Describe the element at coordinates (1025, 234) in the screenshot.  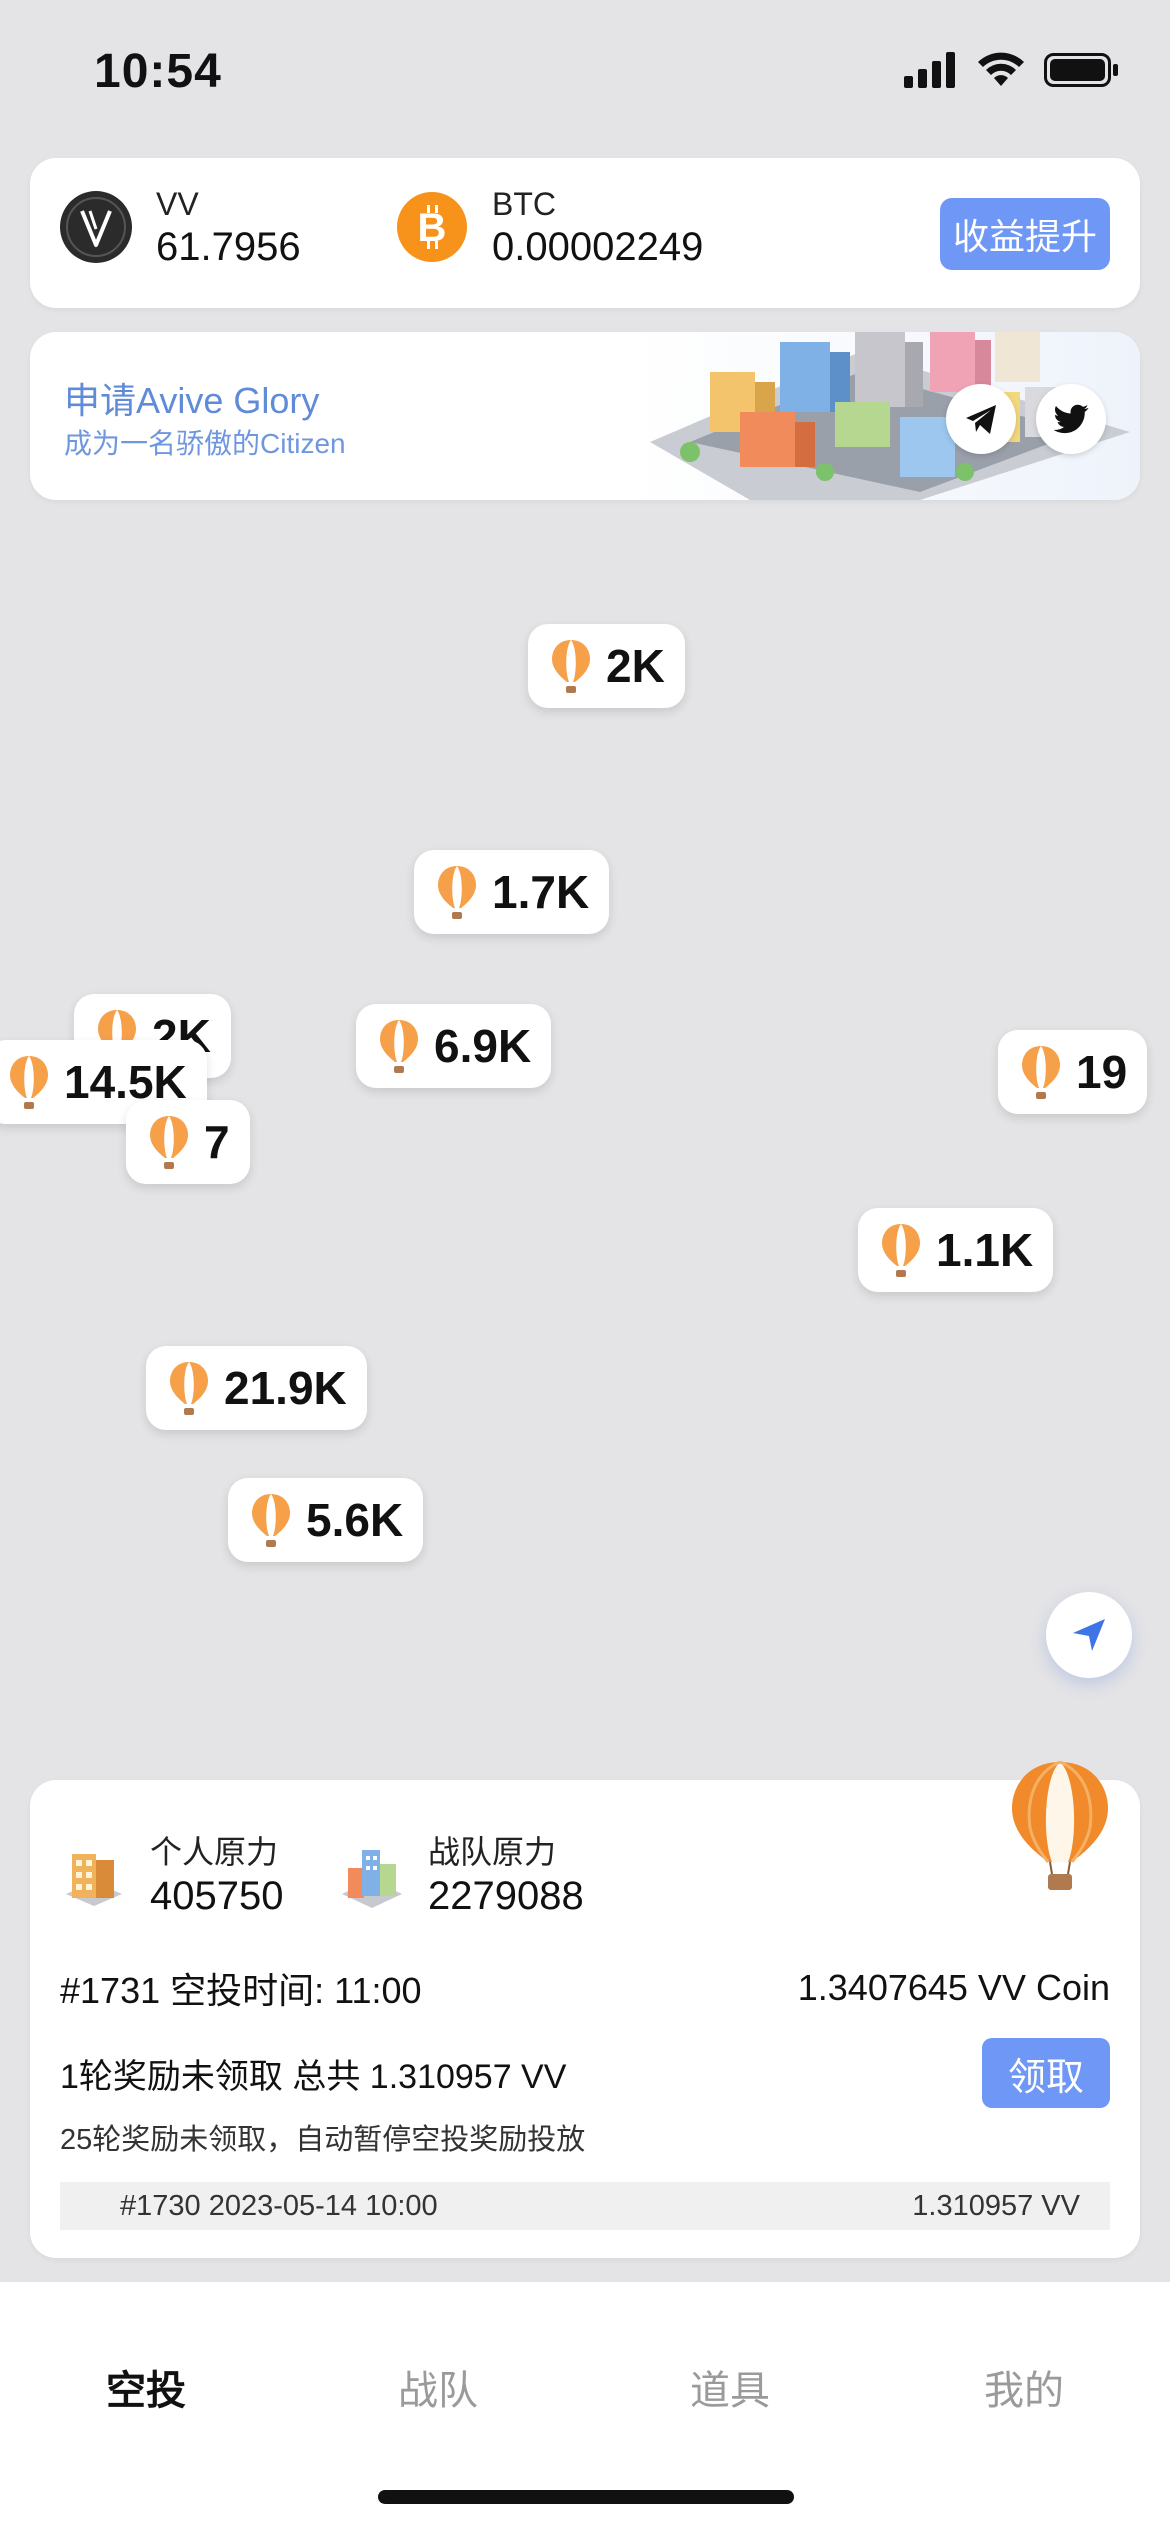
I see `boost-earnings-button: 收益提升` at that location.